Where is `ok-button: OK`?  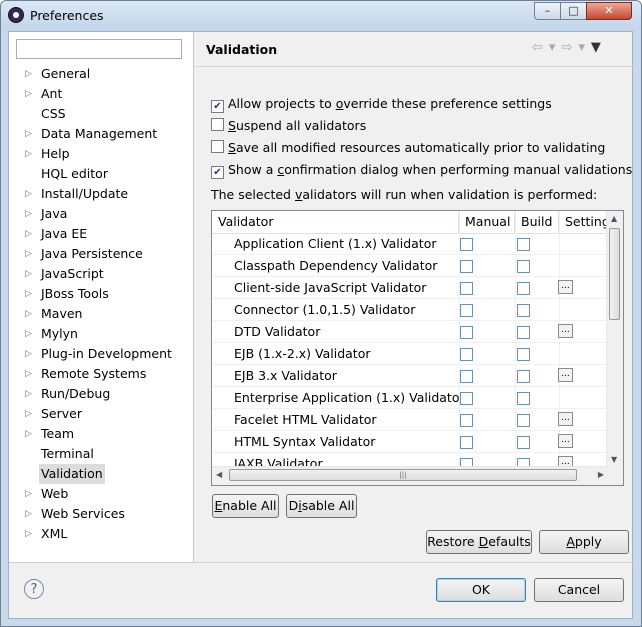
ok-button: OK is located at coordinates (481, 590).